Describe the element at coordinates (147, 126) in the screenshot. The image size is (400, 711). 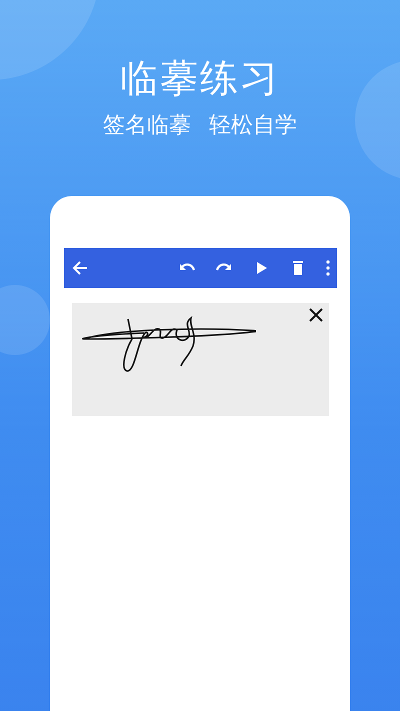
I see `tagline: 签名临摹` at that location.